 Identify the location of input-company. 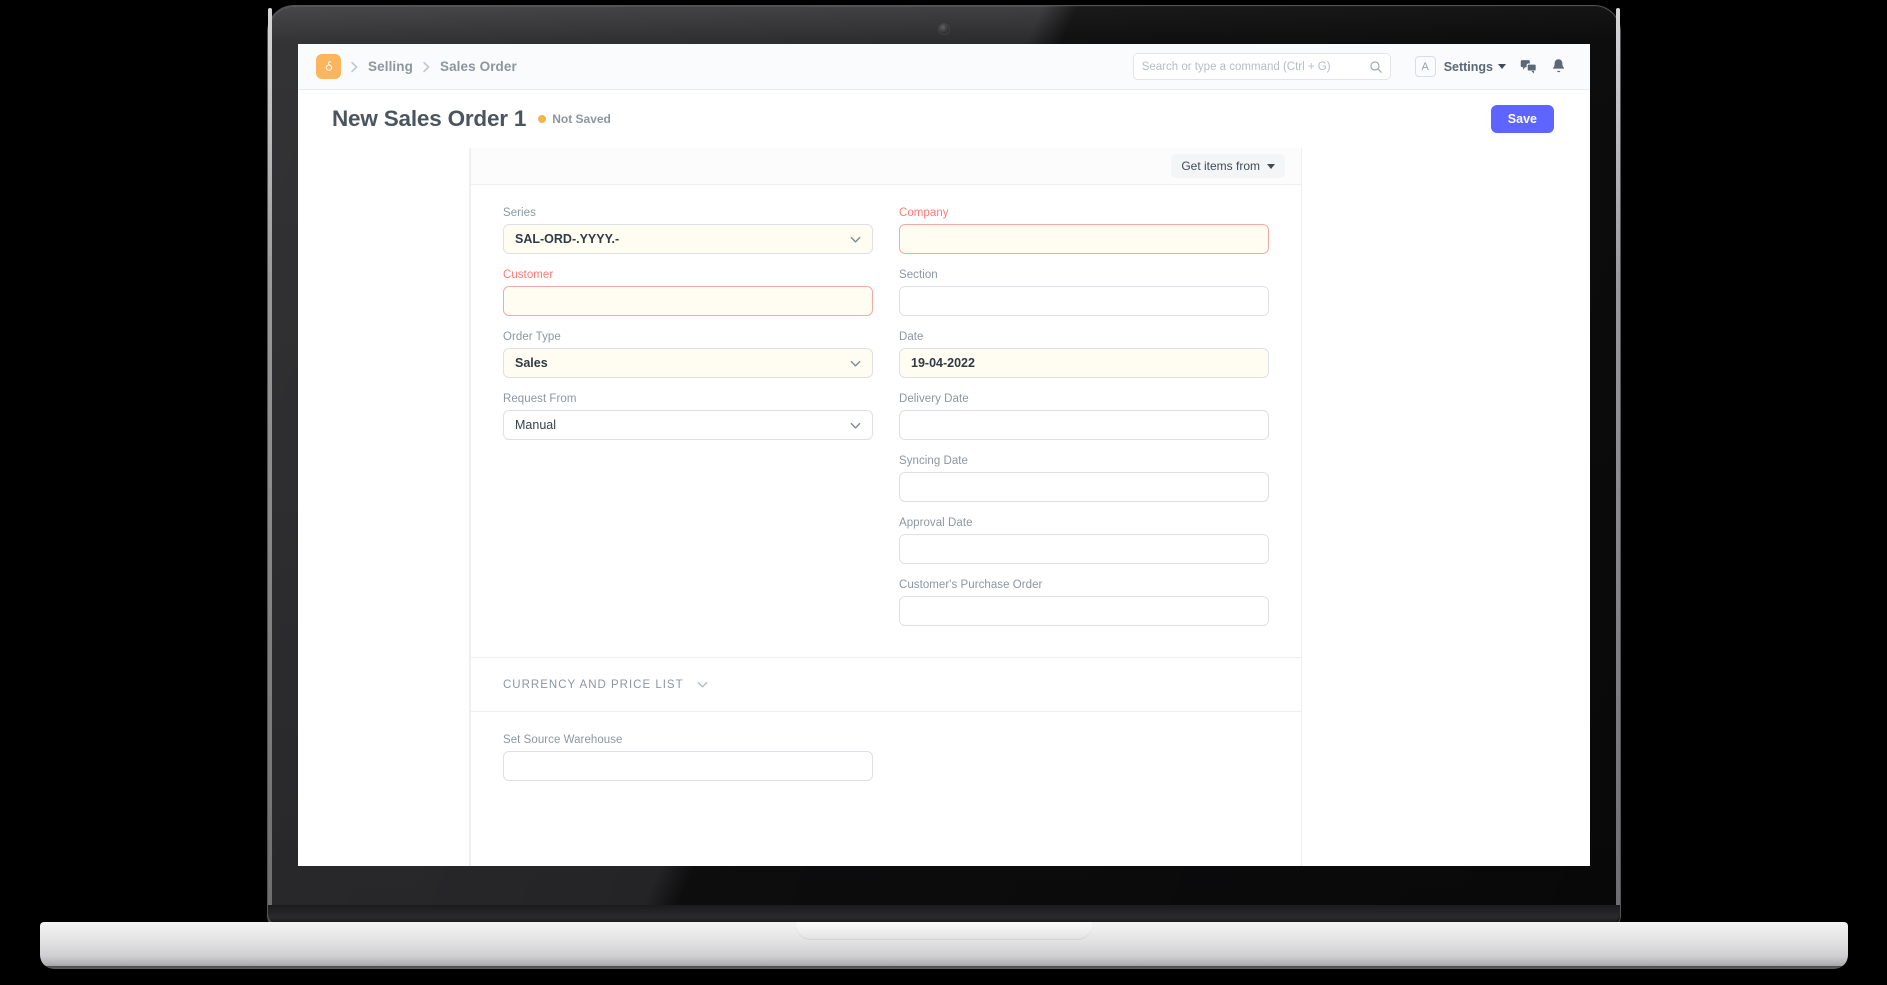
(1084, 239).